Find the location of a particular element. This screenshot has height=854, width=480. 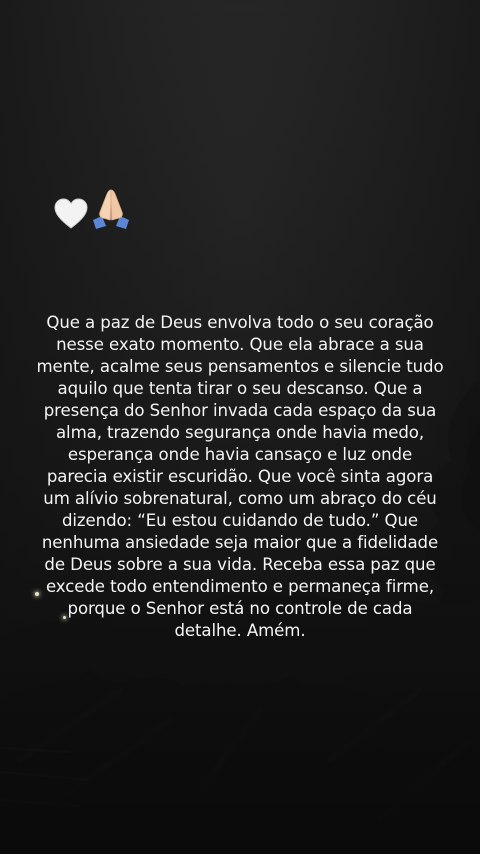

emoji-row is located at coordinates (93, 208).